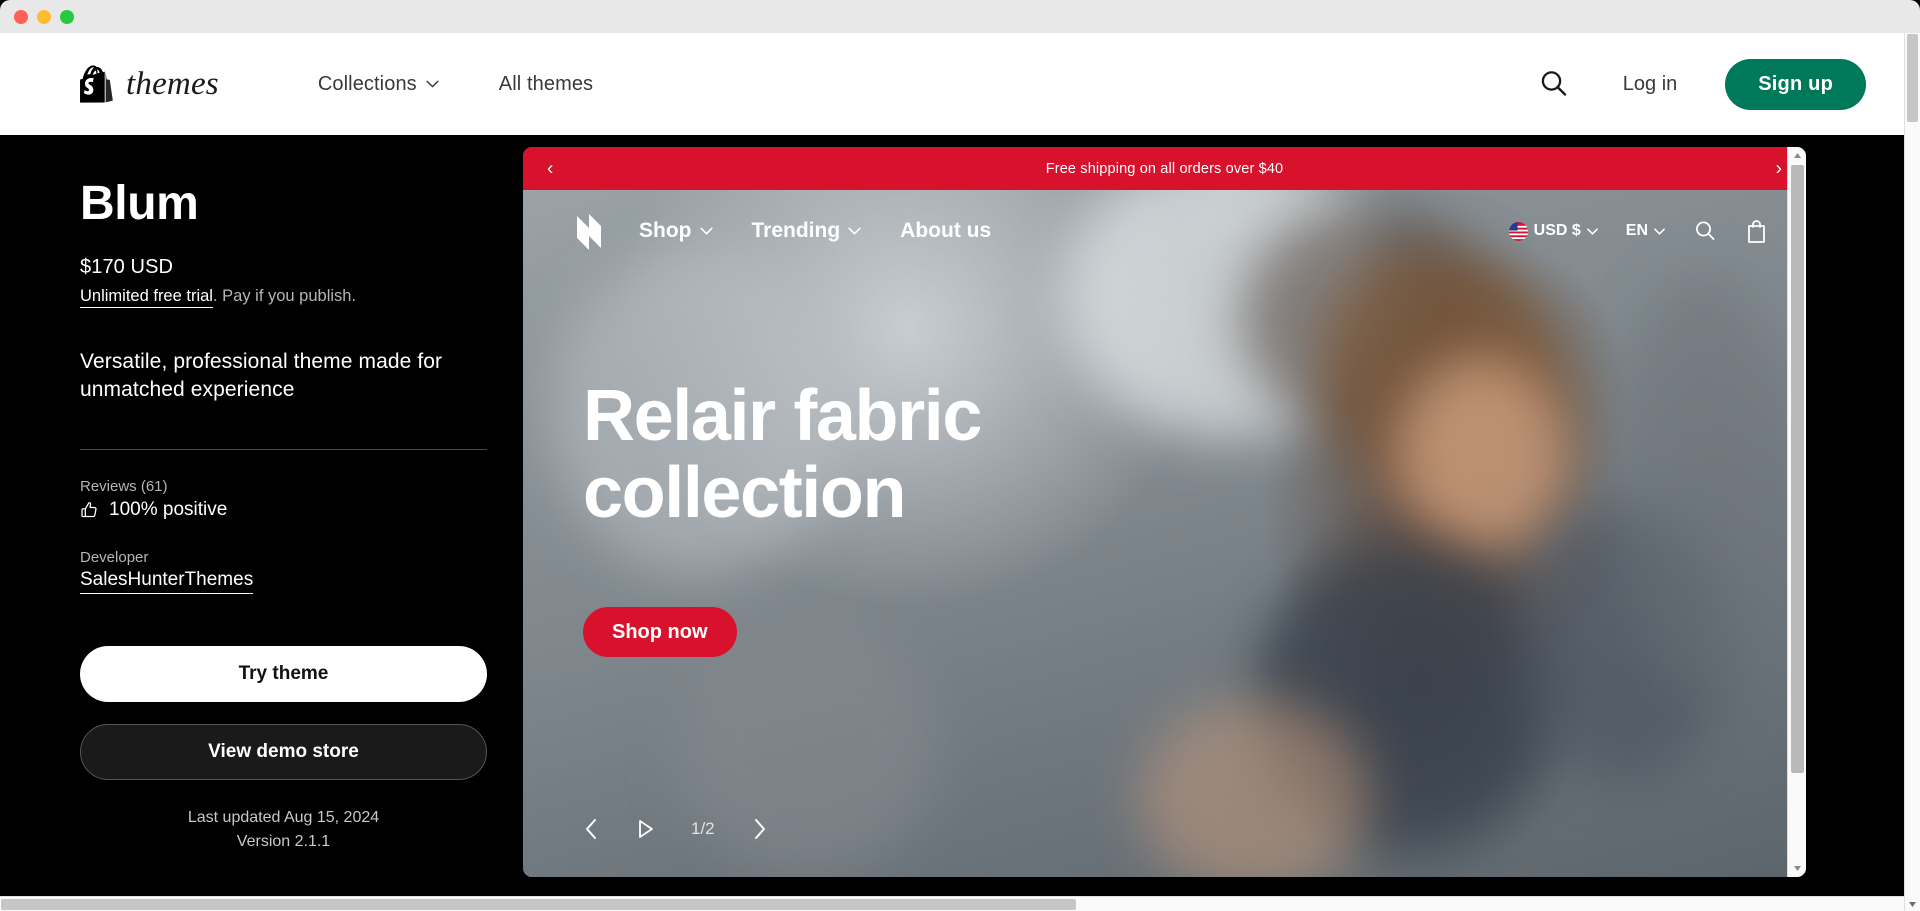 This screenshot has height=911, width=1920. I want to click on page-scroll-down-arrow, so click(1912, 904).